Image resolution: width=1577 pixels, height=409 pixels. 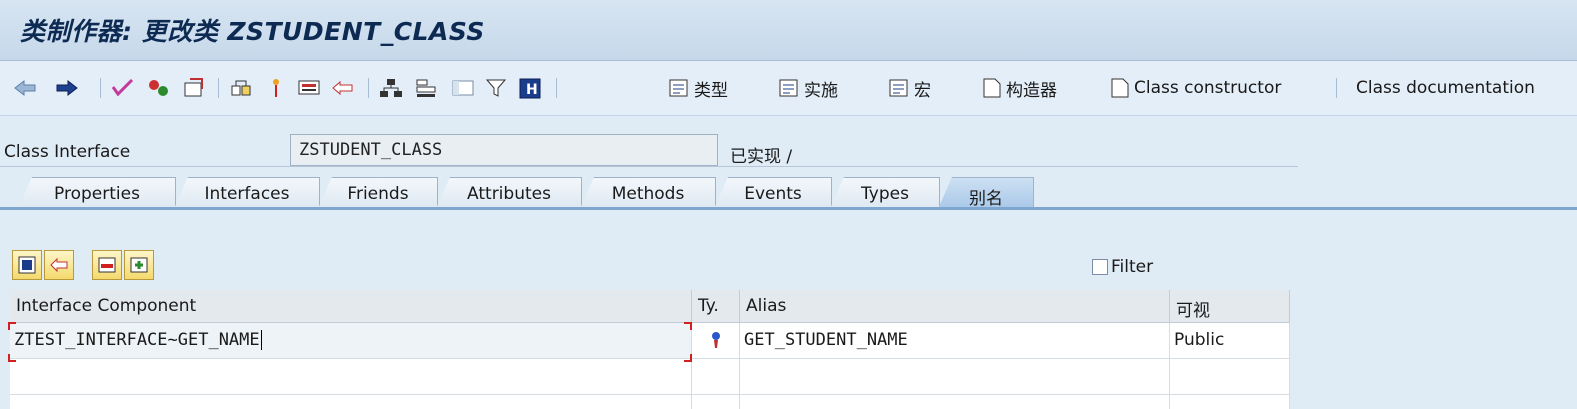 What do you see at coordinates (97, 193) in the screenshot?
I see `tab-properties: Properties` at bounding box center [97, 193].